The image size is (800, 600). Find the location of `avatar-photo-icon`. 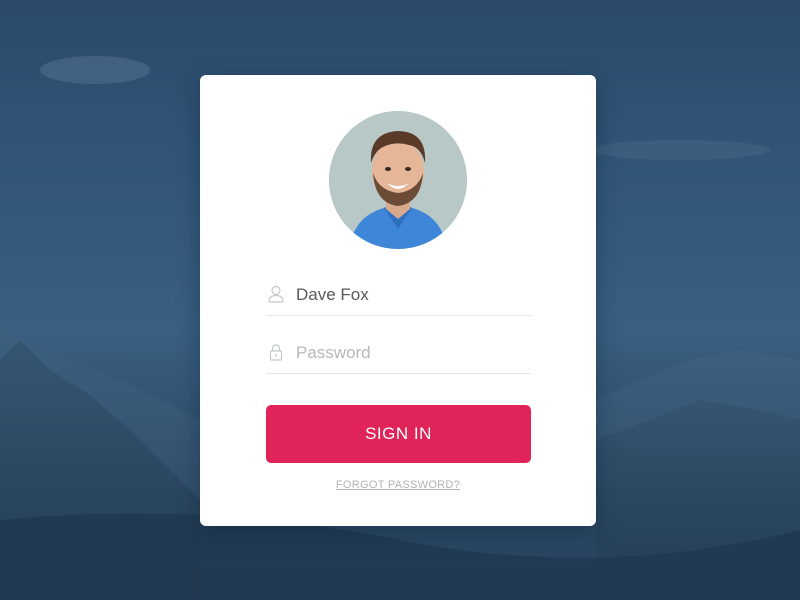

avatar-photo-icon is located at coordinates (398, 180).